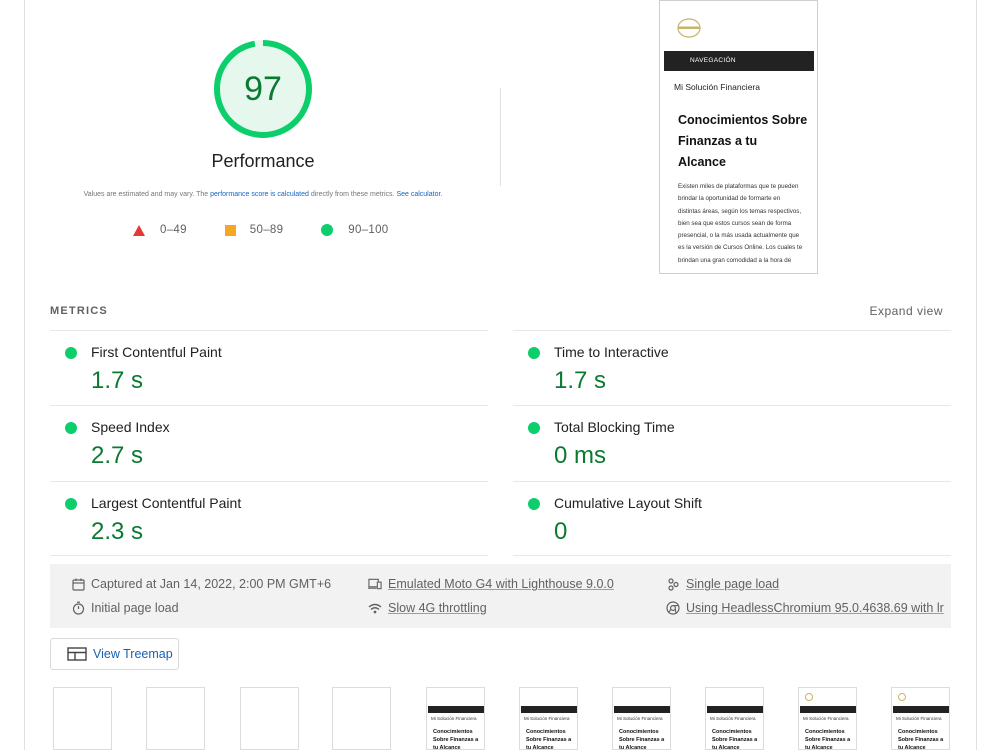 The height and width of the screenshot is (750, 1000). I want to click on expand-view-toggle: Expand view, so click(906, 311).